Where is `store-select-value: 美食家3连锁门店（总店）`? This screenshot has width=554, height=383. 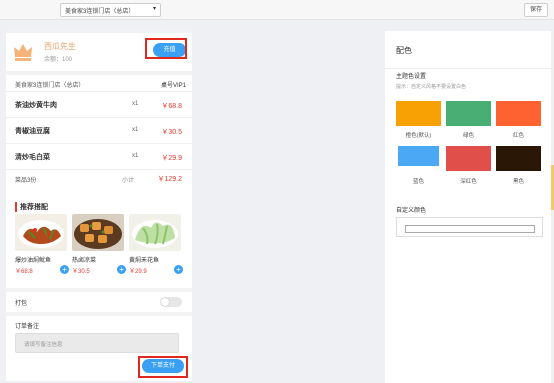 store-select-value: 美食家3连锁门店（总店） is located at coordinates (100, 12).